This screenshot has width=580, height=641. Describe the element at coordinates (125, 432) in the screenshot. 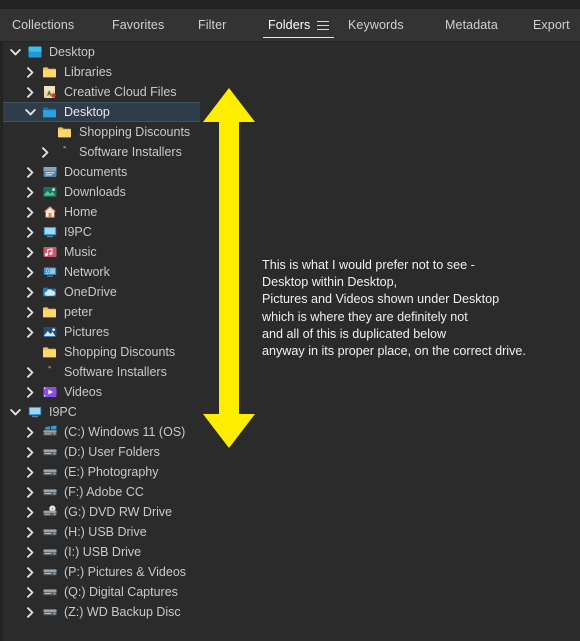

I see `tree-row-label: (C:) Windows 11 (OS)` at that location.